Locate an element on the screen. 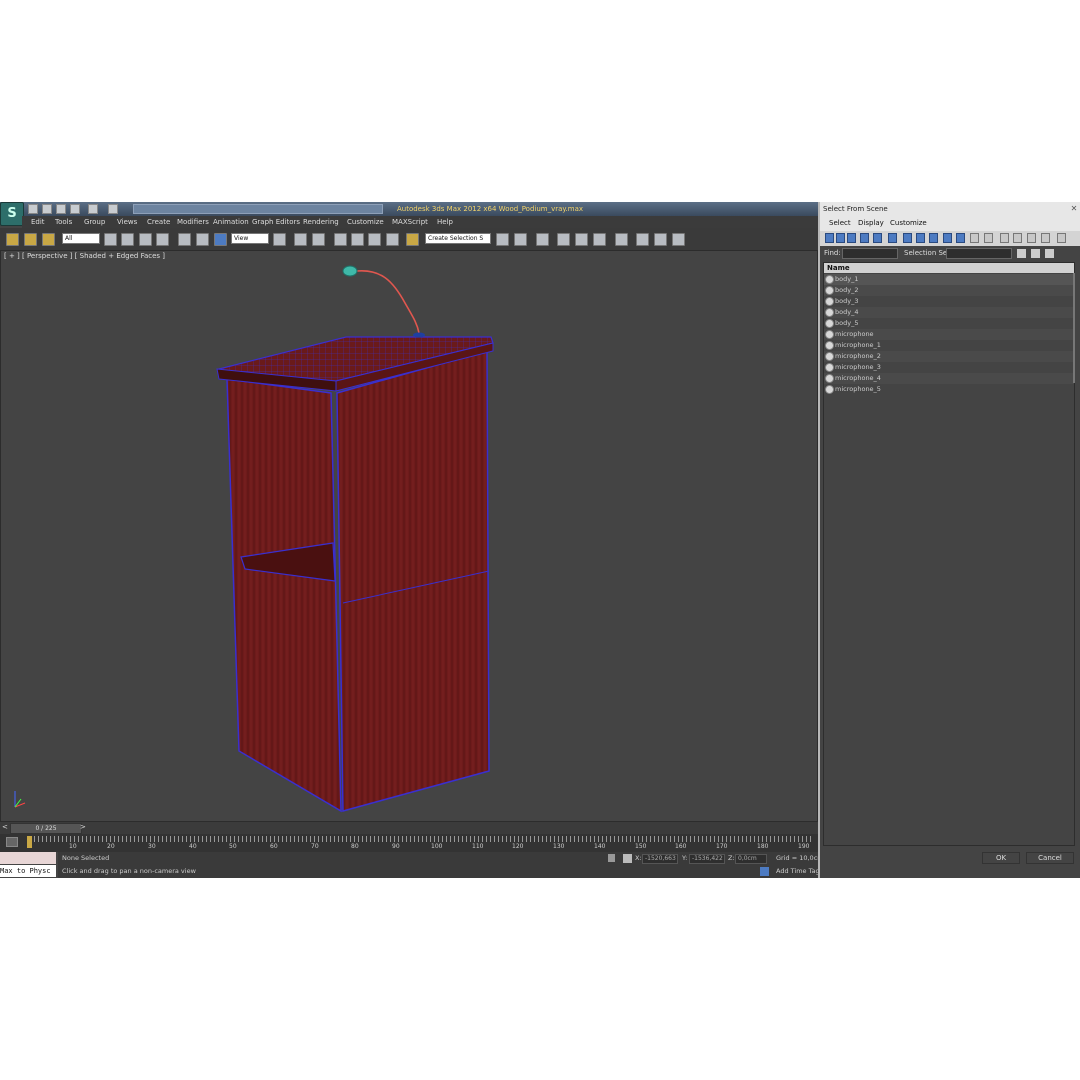 The width and height of the screenshot is (1080, 1080). menu-group: Group is located at coordinates (94, 222).